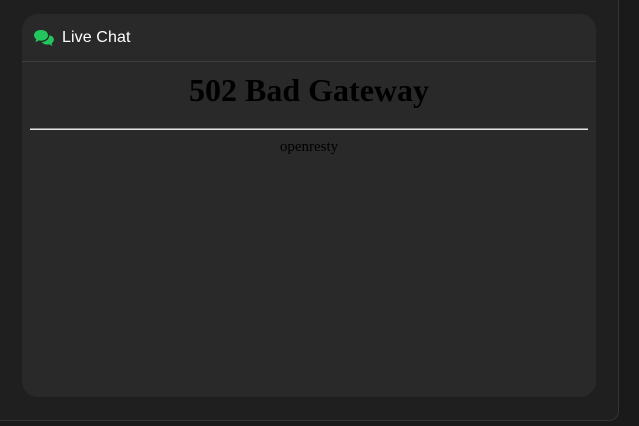 This screenshot has width=639, height=426. I want to click on chat-title: Live Chat, so click(96, 37).